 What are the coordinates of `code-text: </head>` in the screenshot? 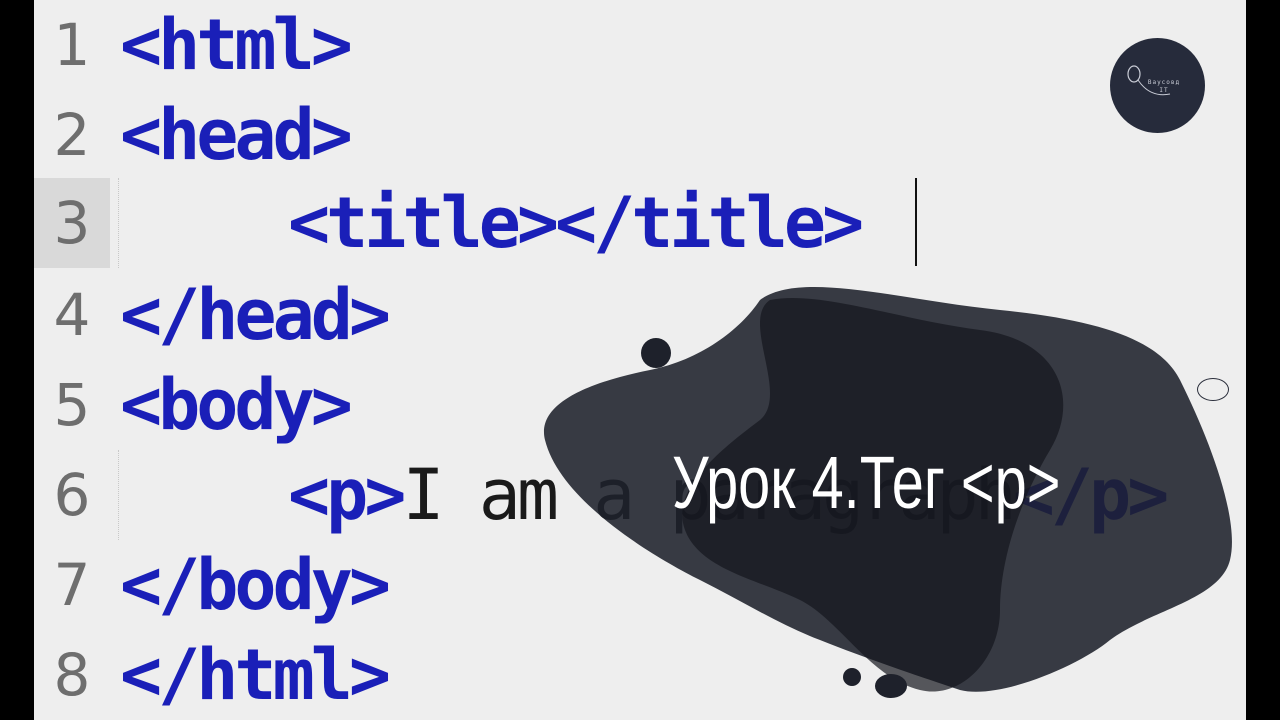 It's located at (255, 315).